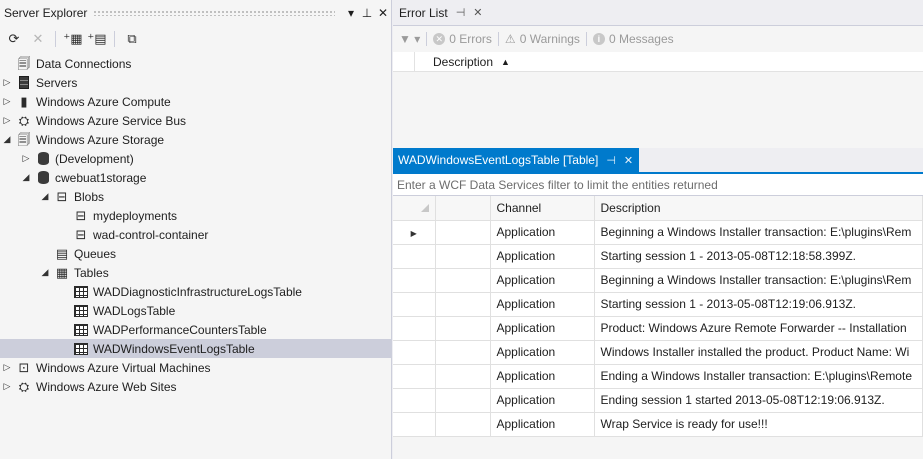 This screenshot has width=923, height=459. Describe the element at coordinates (414, 232) in the screenshot. I see `row-header: ▶` at that location.